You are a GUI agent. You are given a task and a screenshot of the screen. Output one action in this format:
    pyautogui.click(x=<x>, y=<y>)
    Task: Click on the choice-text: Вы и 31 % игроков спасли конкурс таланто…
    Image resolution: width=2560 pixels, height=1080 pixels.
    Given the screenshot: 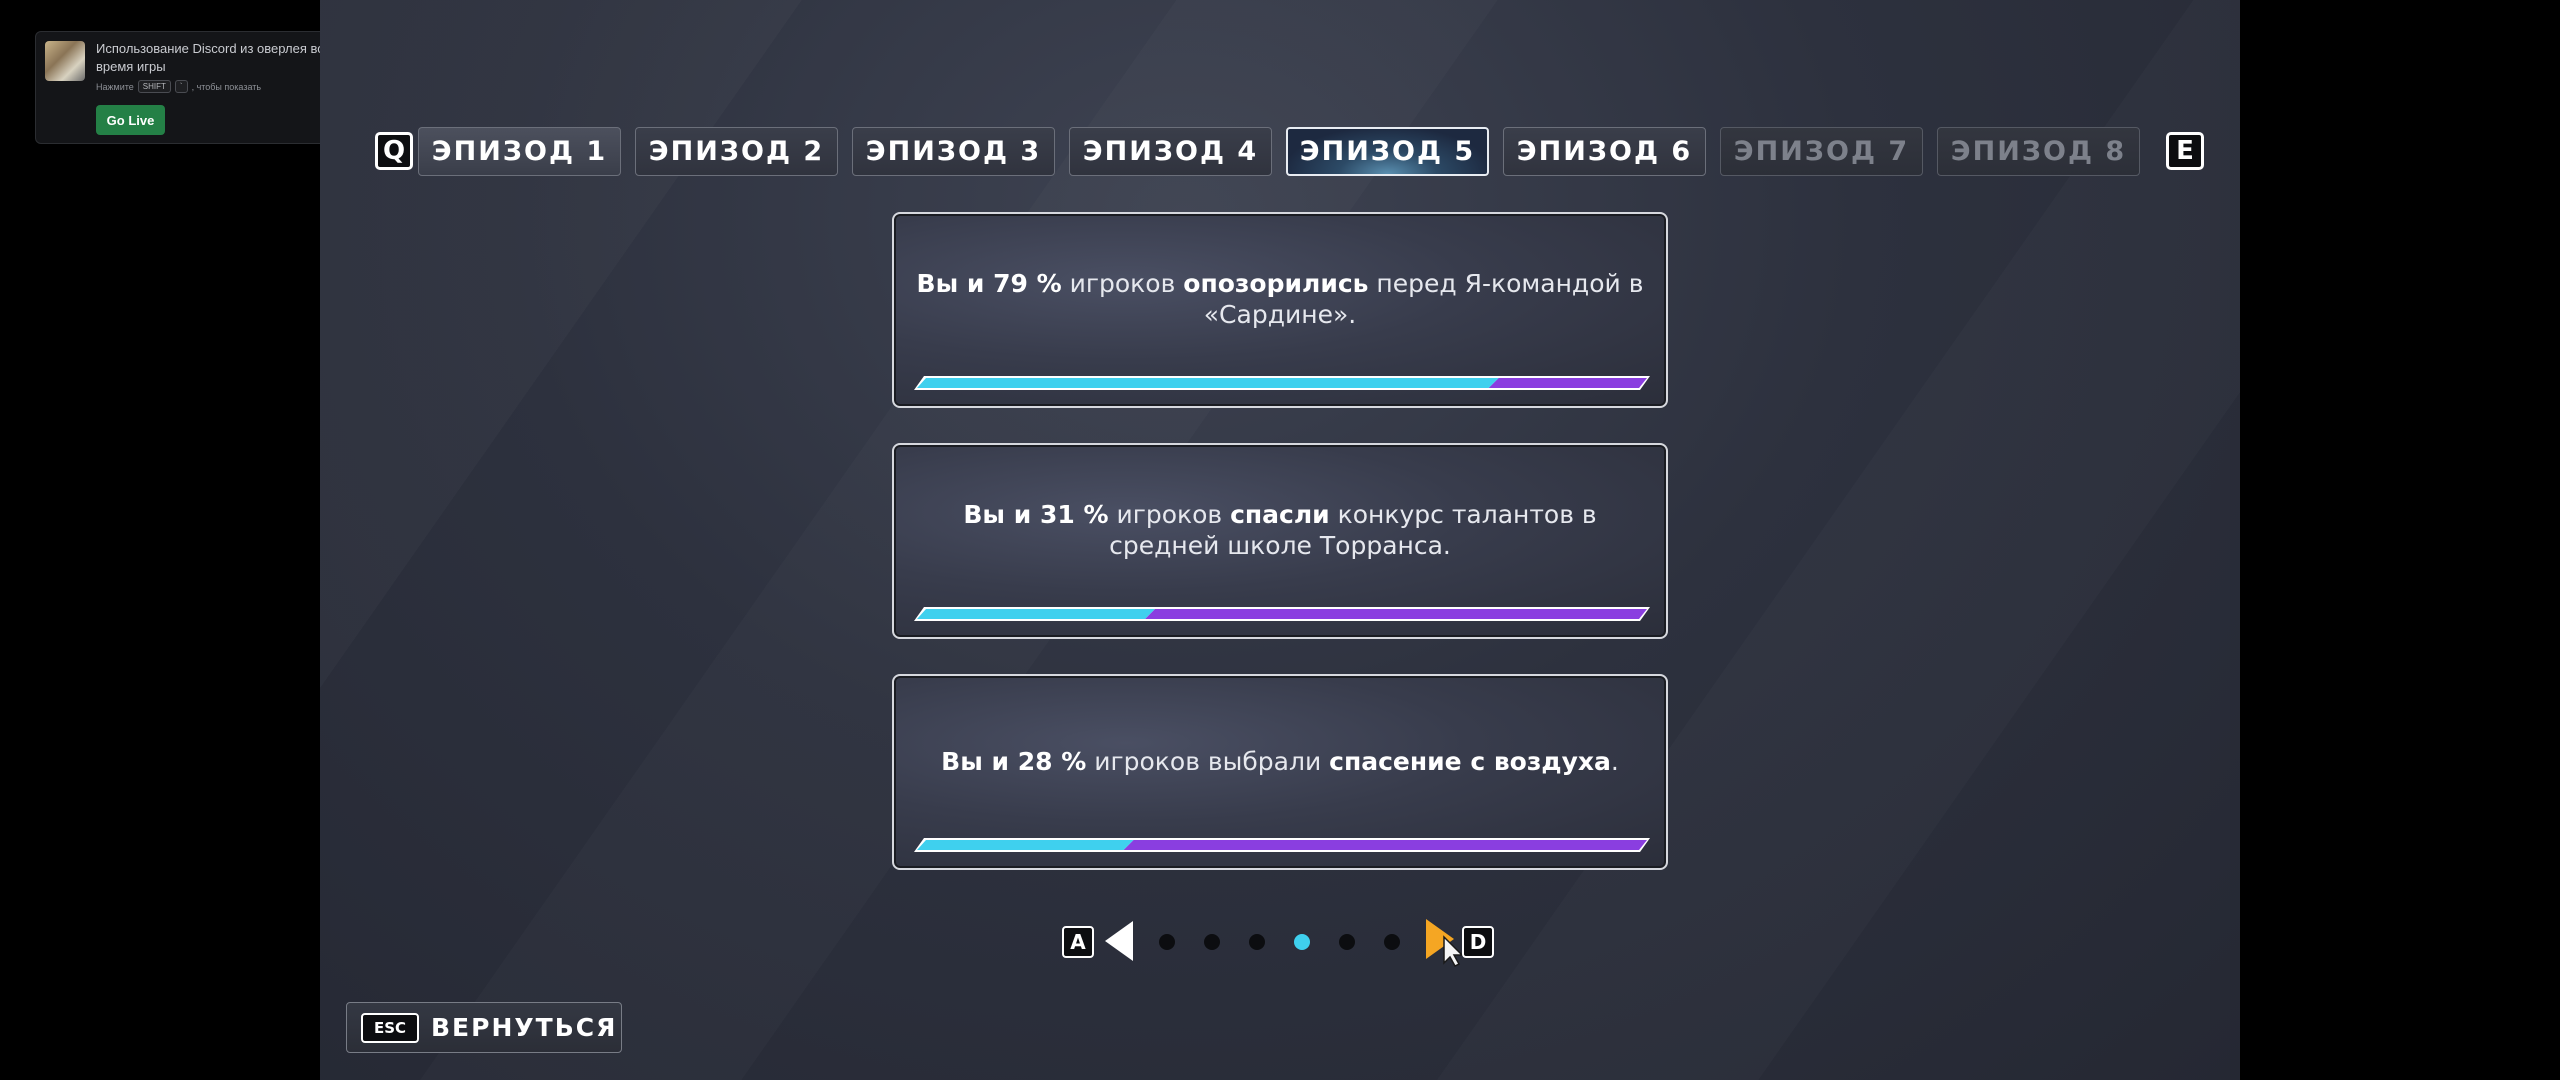 What is the action you would take?
    pyautogui.click(x=1280, y=530)
    